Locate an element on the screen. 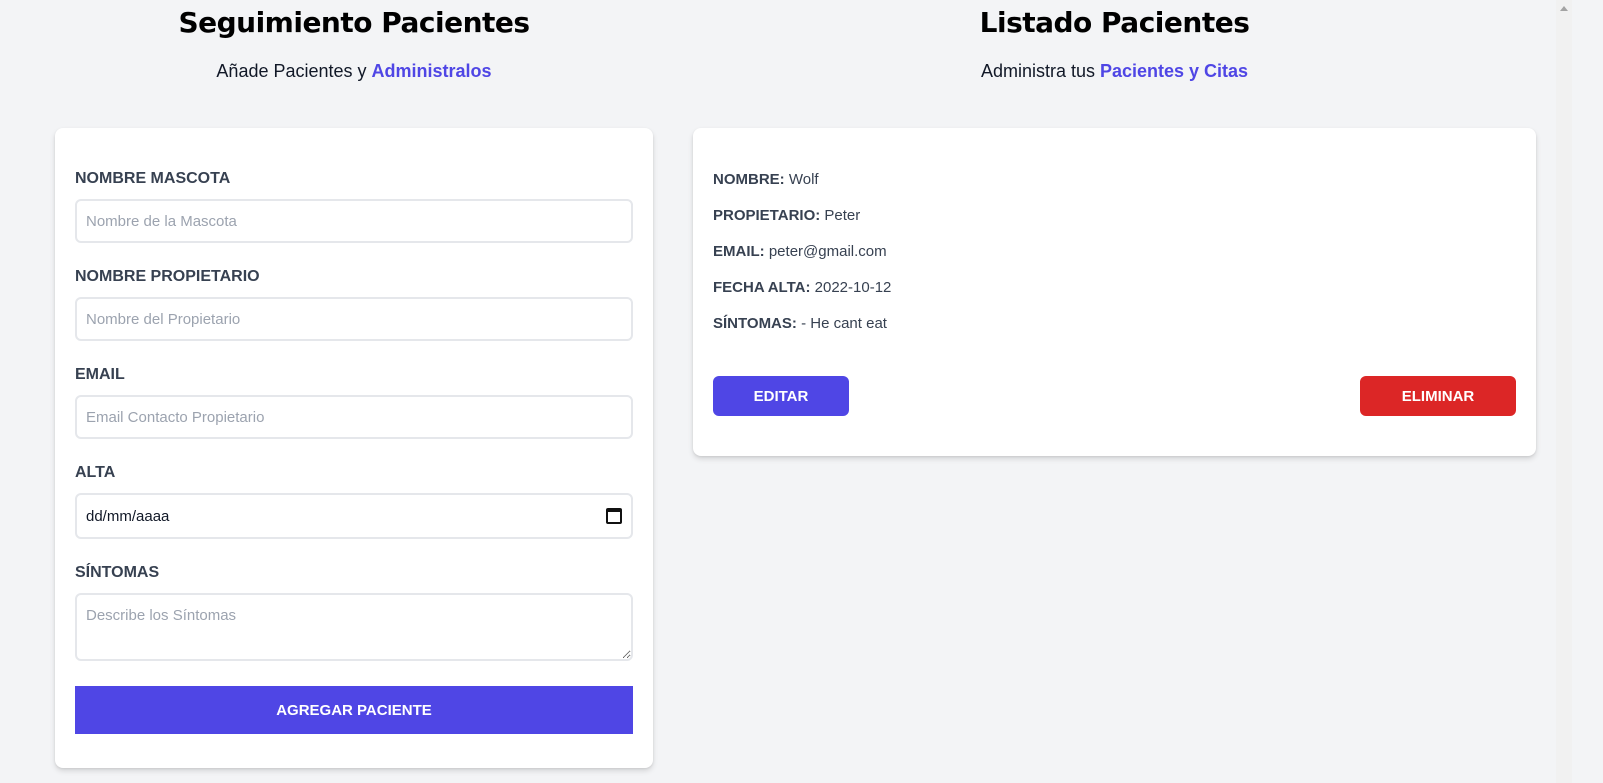 This screenshot has height=783, width=1603. list-subtitle-accent: Pacientes y Citas is located at coordinates (1174, 71).